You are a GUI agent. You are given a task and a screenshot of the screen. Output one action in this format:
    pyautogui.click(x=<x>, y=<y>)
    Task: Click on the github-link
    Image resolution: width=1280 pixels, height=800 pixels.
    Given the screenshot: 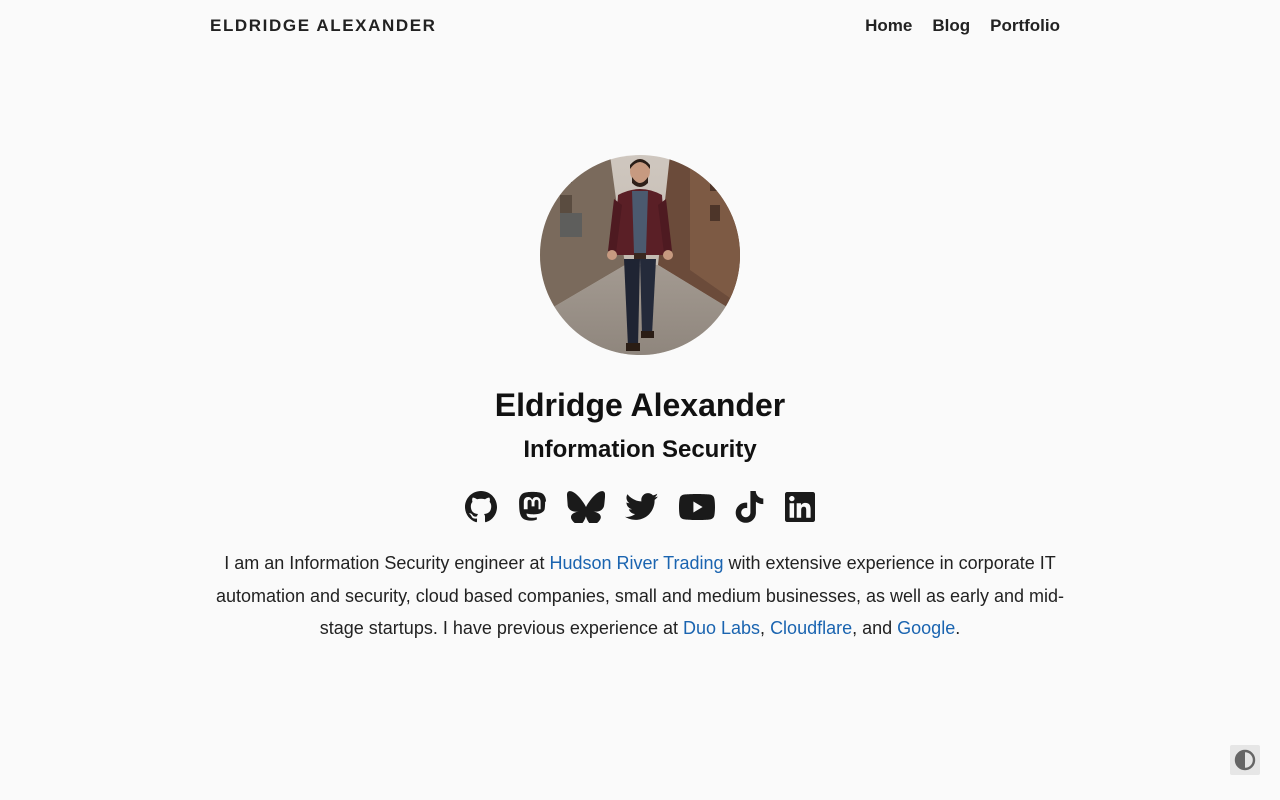 What is the action you would take?
    pyautogui.click(x=481, y=507)
    